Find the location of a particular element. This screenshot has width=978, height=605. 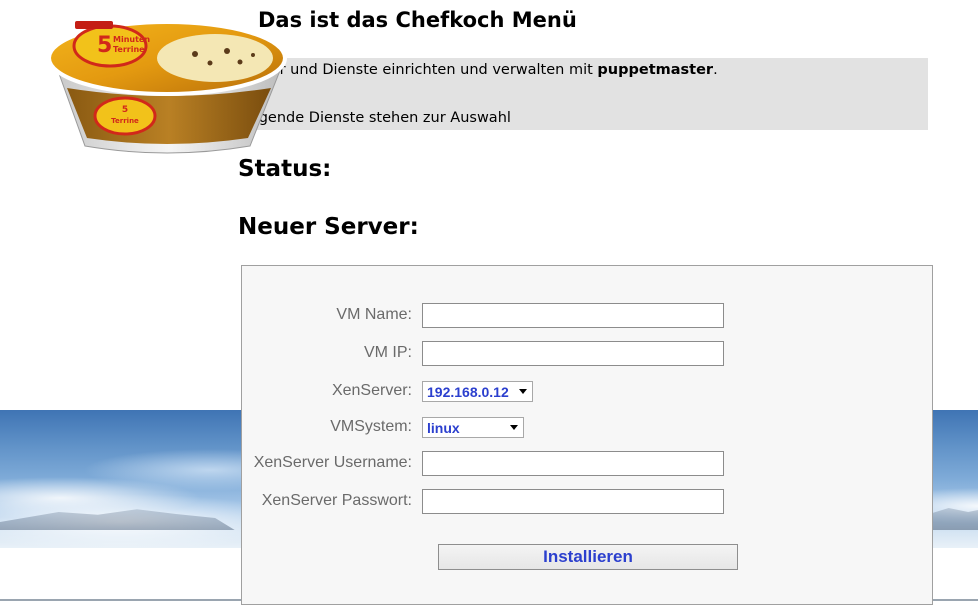

xen-username-label: XenServer Username: is located at coordinates (332, 462).